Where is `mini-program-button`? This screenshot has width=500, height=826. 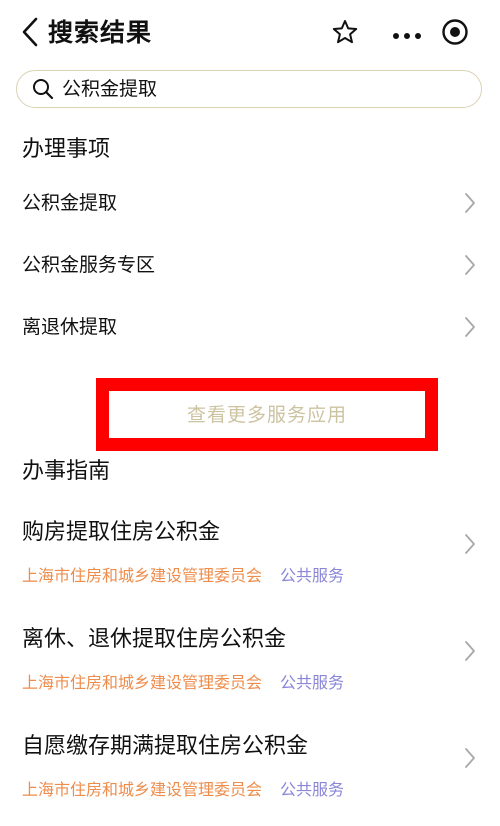 mini-program-button is located at coordinates (455, 34).